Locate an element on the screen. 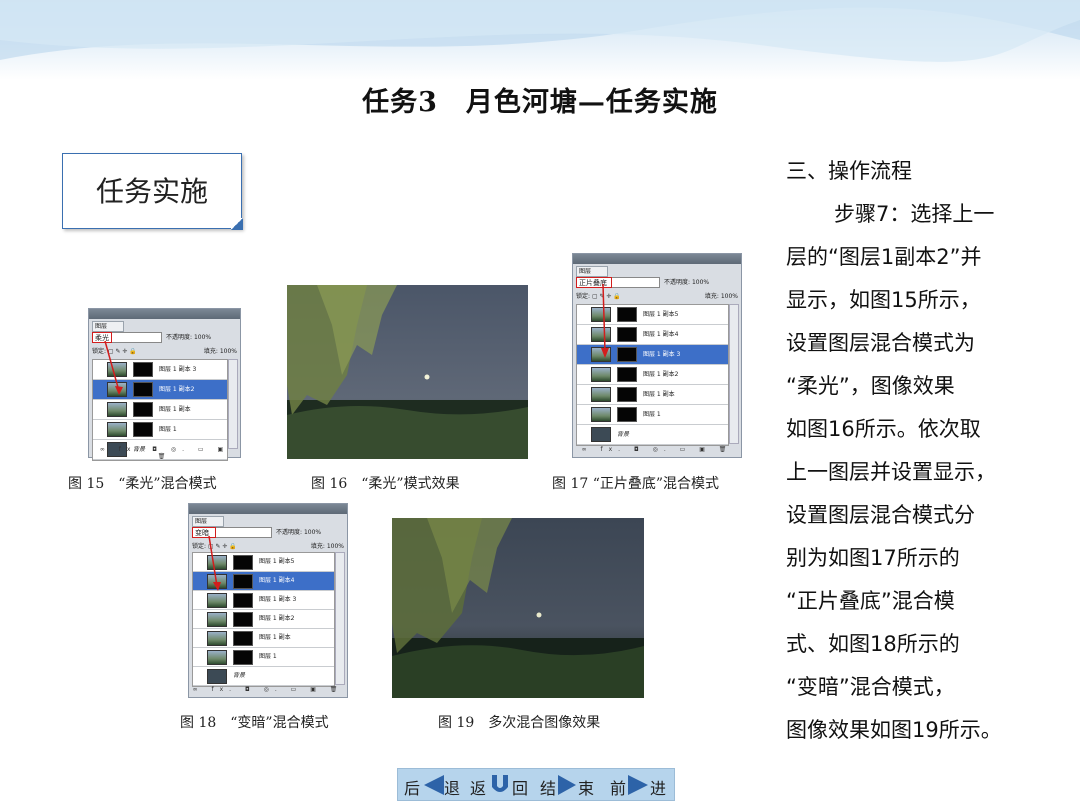  moonlit-pond-image-blended is located at coordinates (518, 608).